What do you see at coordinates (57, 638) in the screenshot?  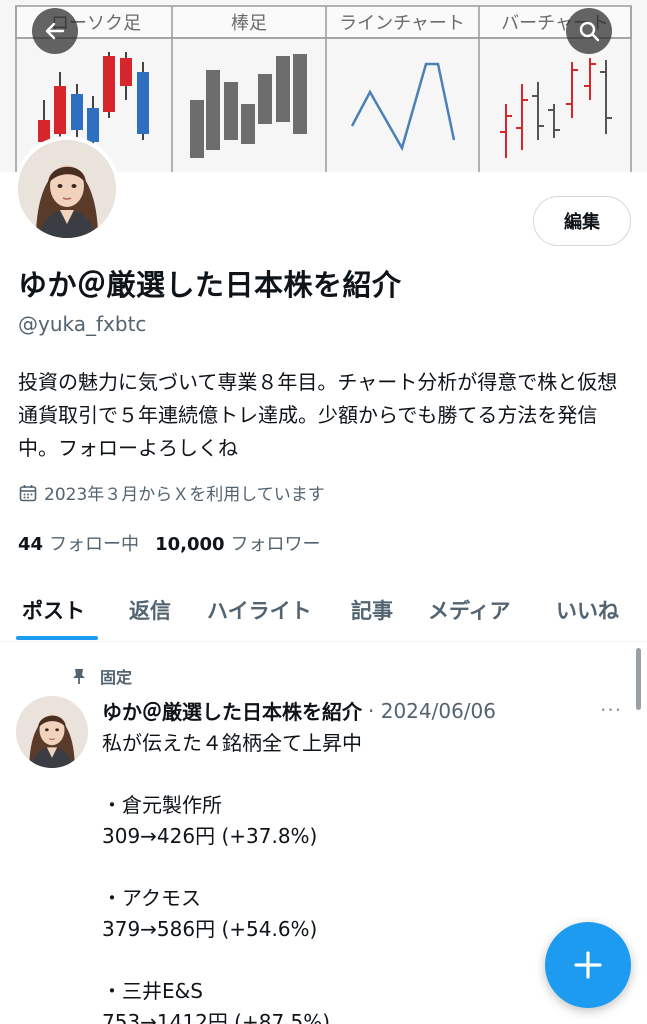 I see `active-tab-indicator` at bounding box center [57, 638].